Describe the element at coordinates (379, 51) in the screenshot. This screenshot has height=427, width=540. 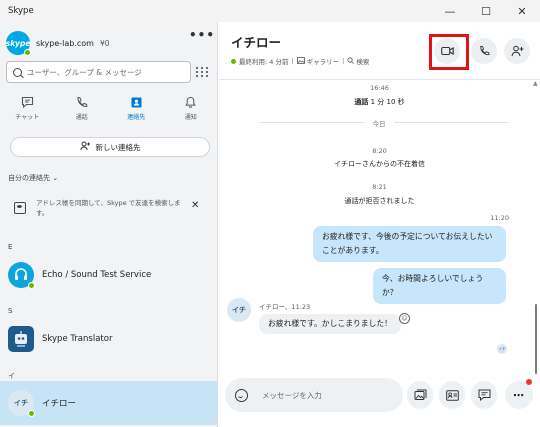
I see `chat-header: イチロー 最終利用: 4 分前 | ギャラリー | 検索` at that location.